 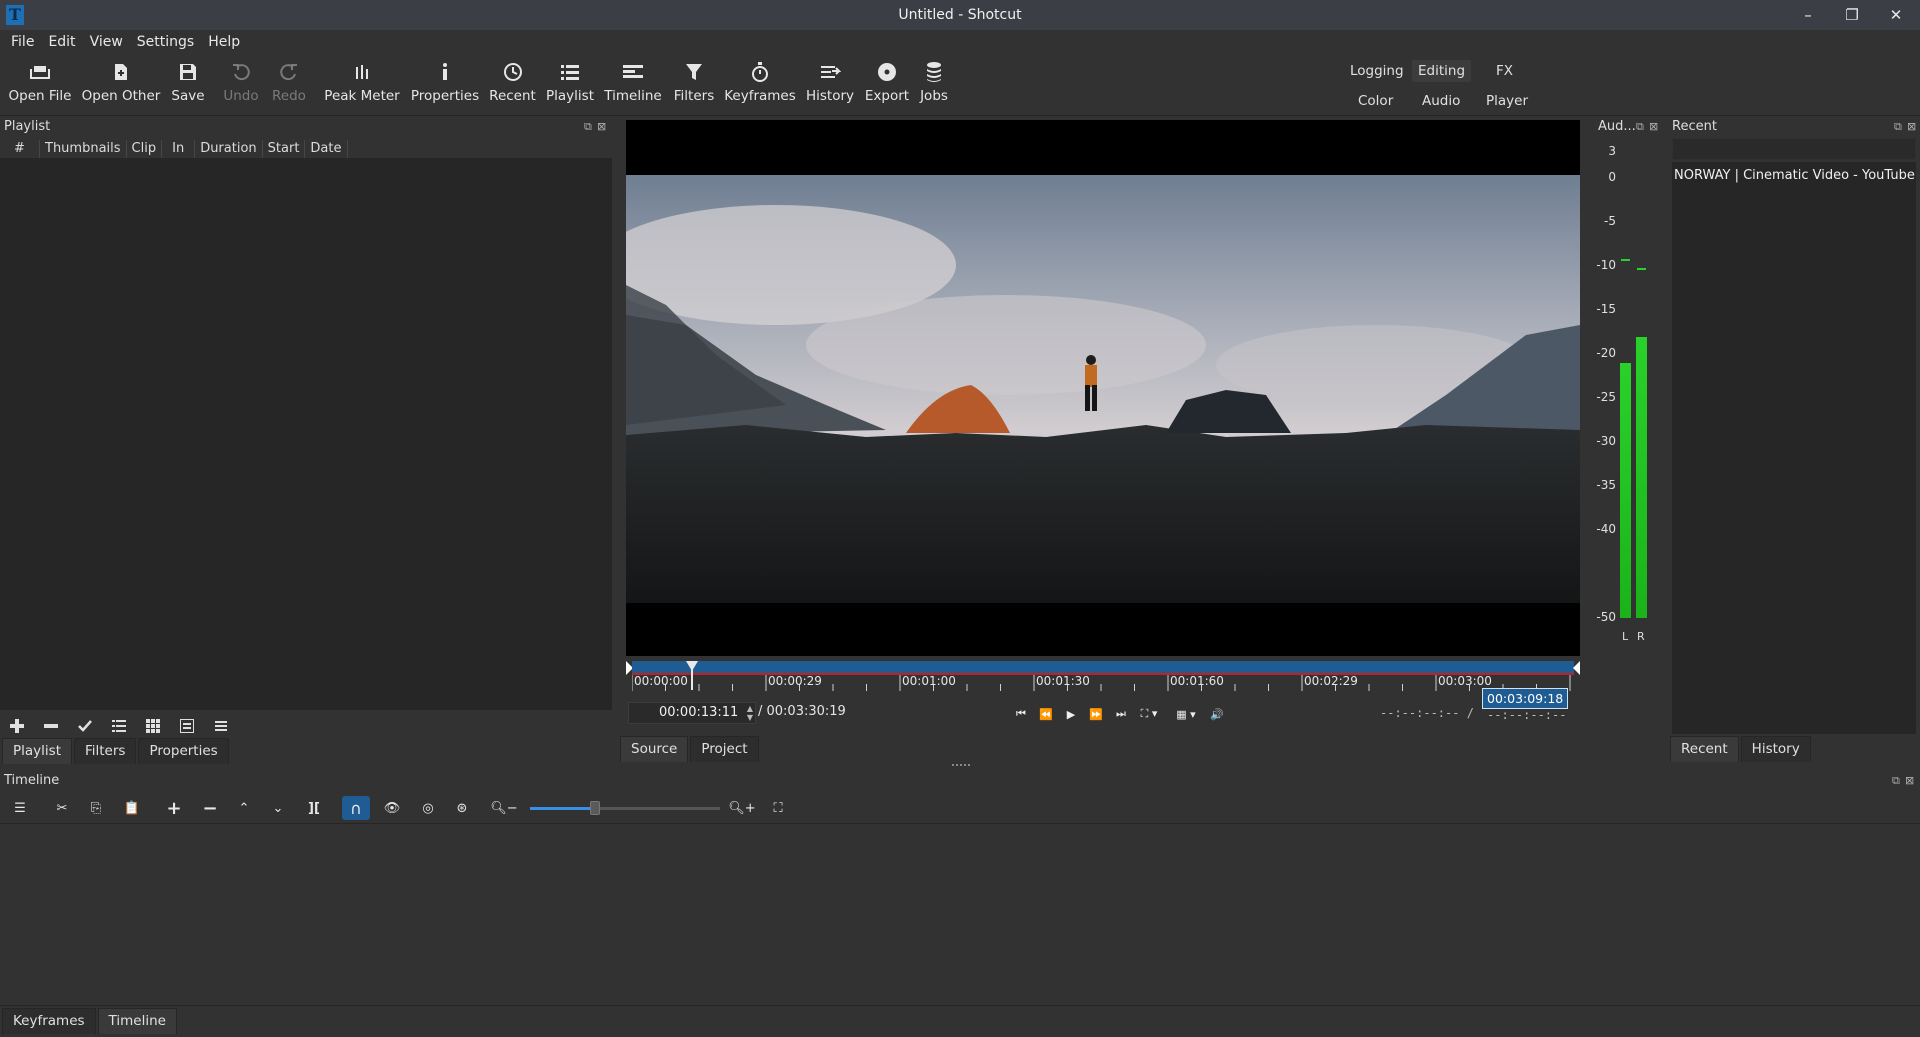 I want to click on menu-file: File, so click(x=22, y=42).